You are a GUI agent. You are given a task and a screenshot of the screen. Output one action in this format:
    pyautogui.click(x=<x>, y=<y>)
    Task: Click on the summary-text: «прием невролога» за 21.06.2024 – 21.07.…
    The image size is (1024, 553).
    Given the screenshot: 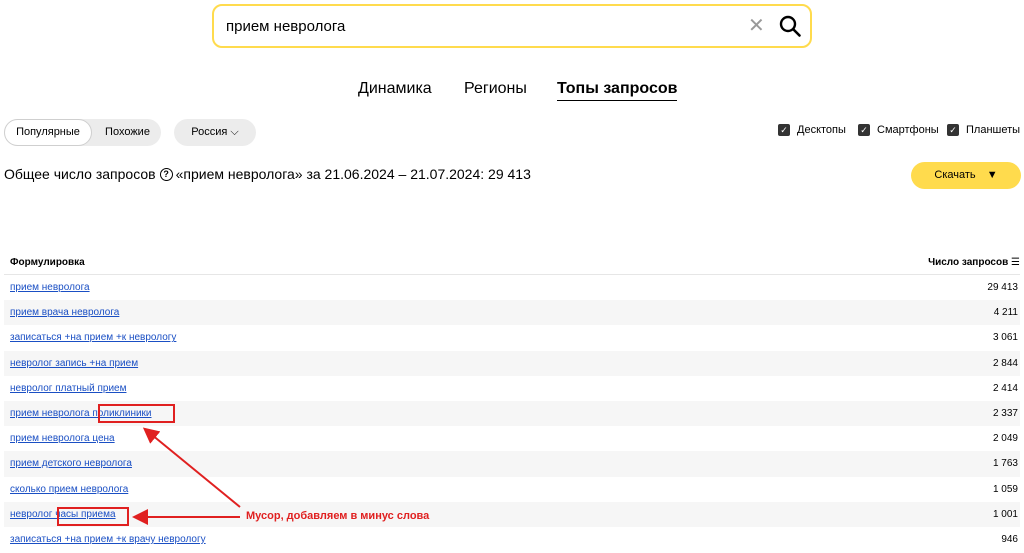 What is the action you would take?
    pyautogui.click(x=353, y=174)
    